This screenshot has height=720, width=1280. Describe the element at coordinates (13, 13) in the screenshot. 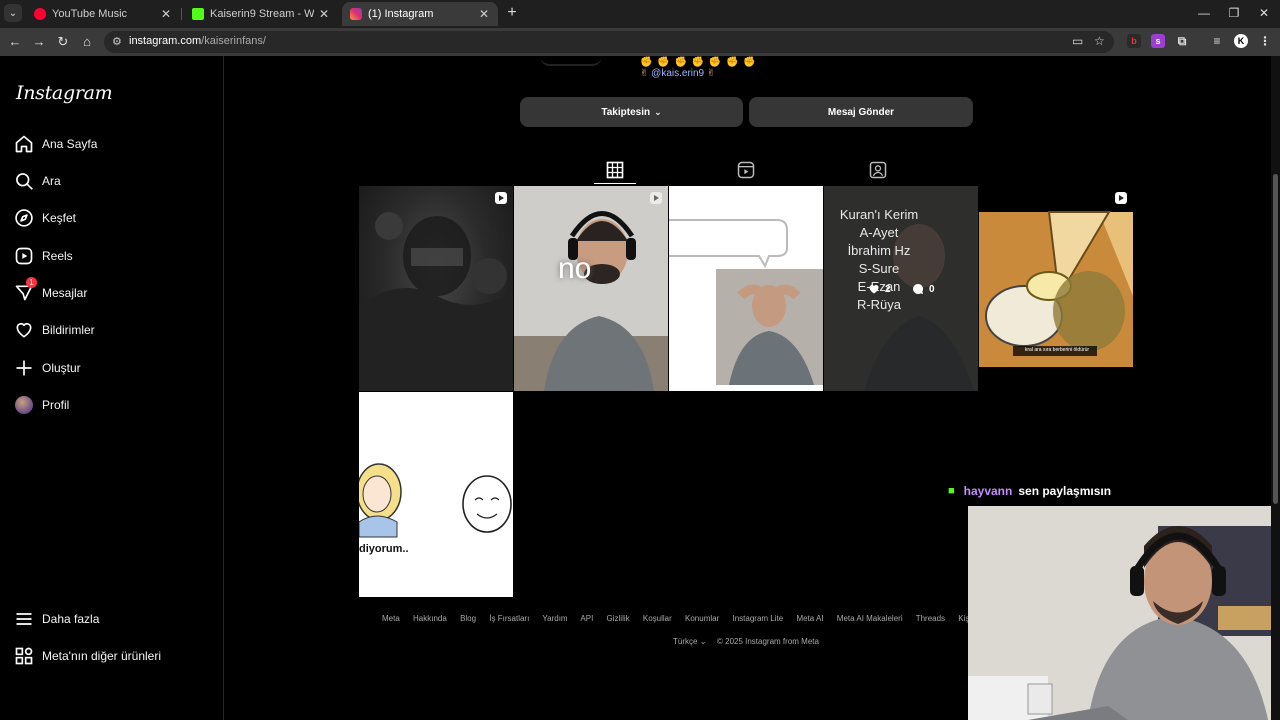

I see `tab-search-button: ⌄` at that location.